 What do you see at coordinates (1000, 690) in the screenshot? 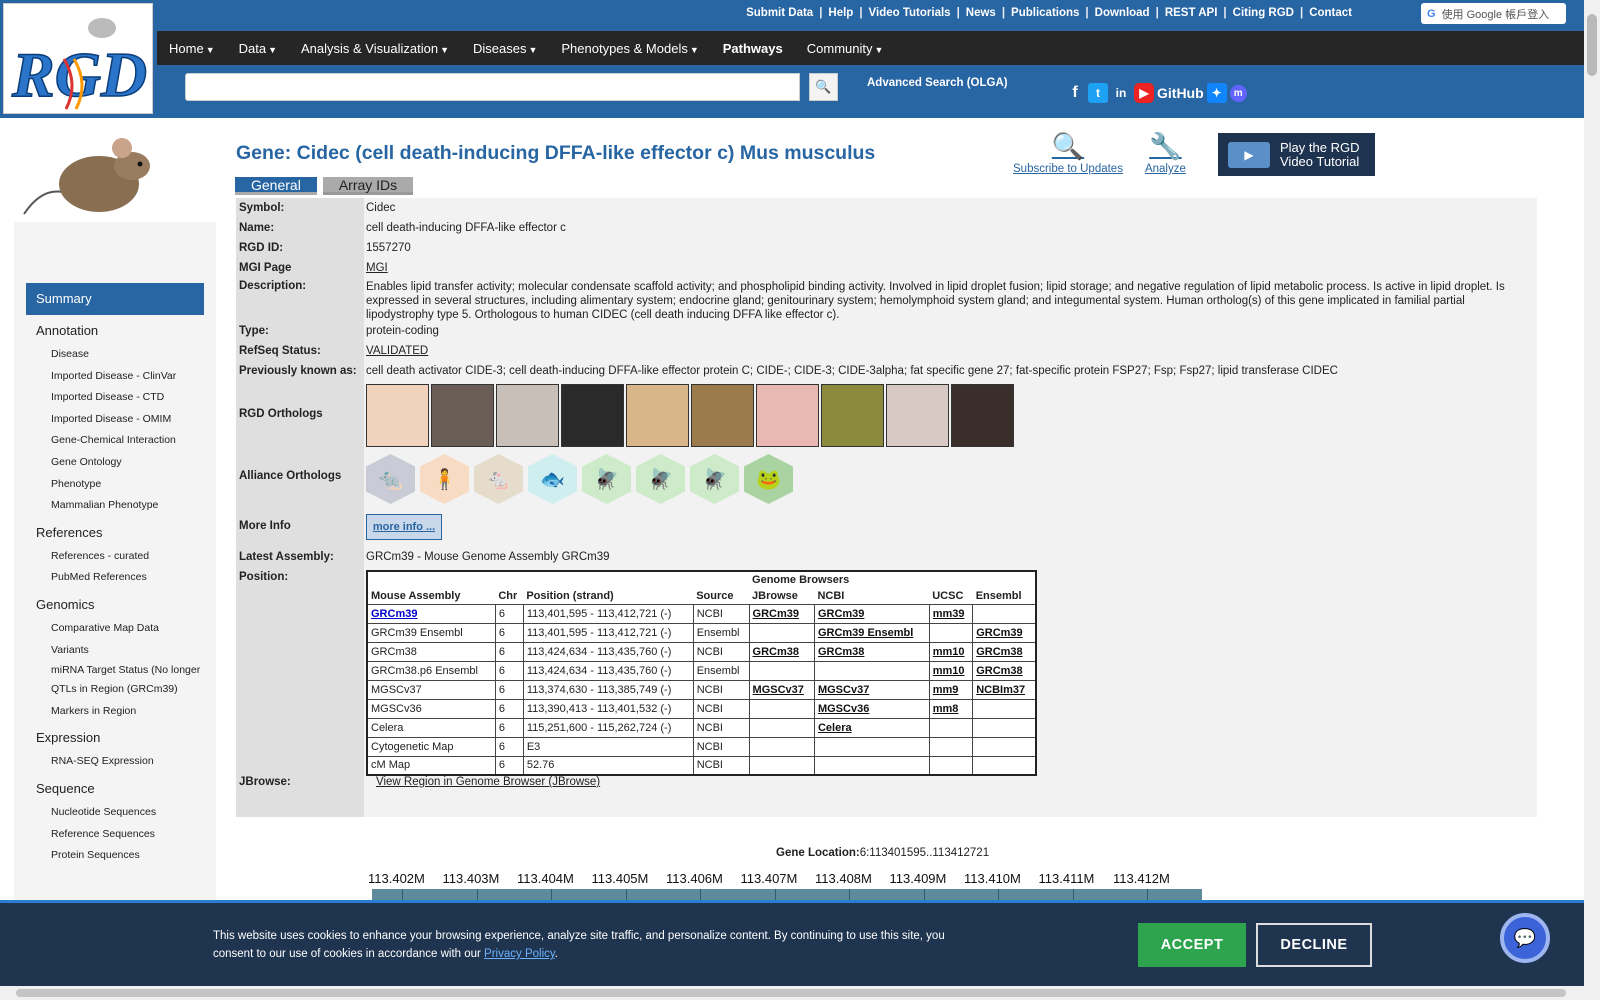
I see `browser-link: NCBIm37` at bounding box center [1000, 690].